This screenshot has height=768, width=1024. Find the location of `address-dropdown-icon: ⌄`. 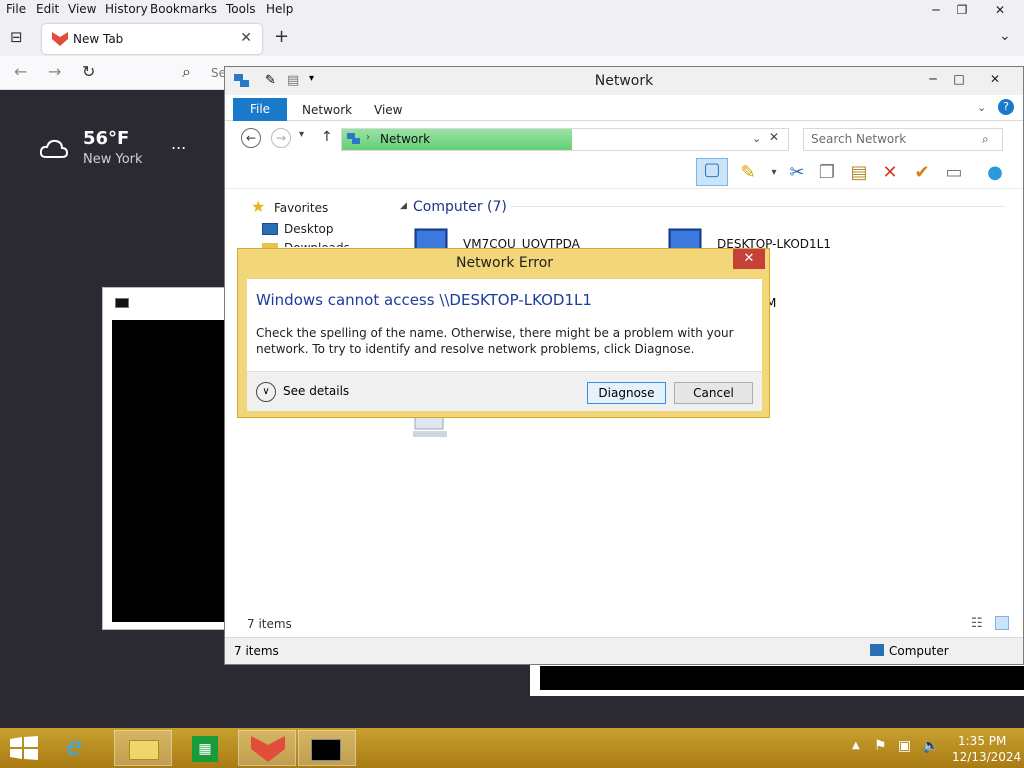

address-dropdown-icon: ⌄ is located at coordinates (756, 138).